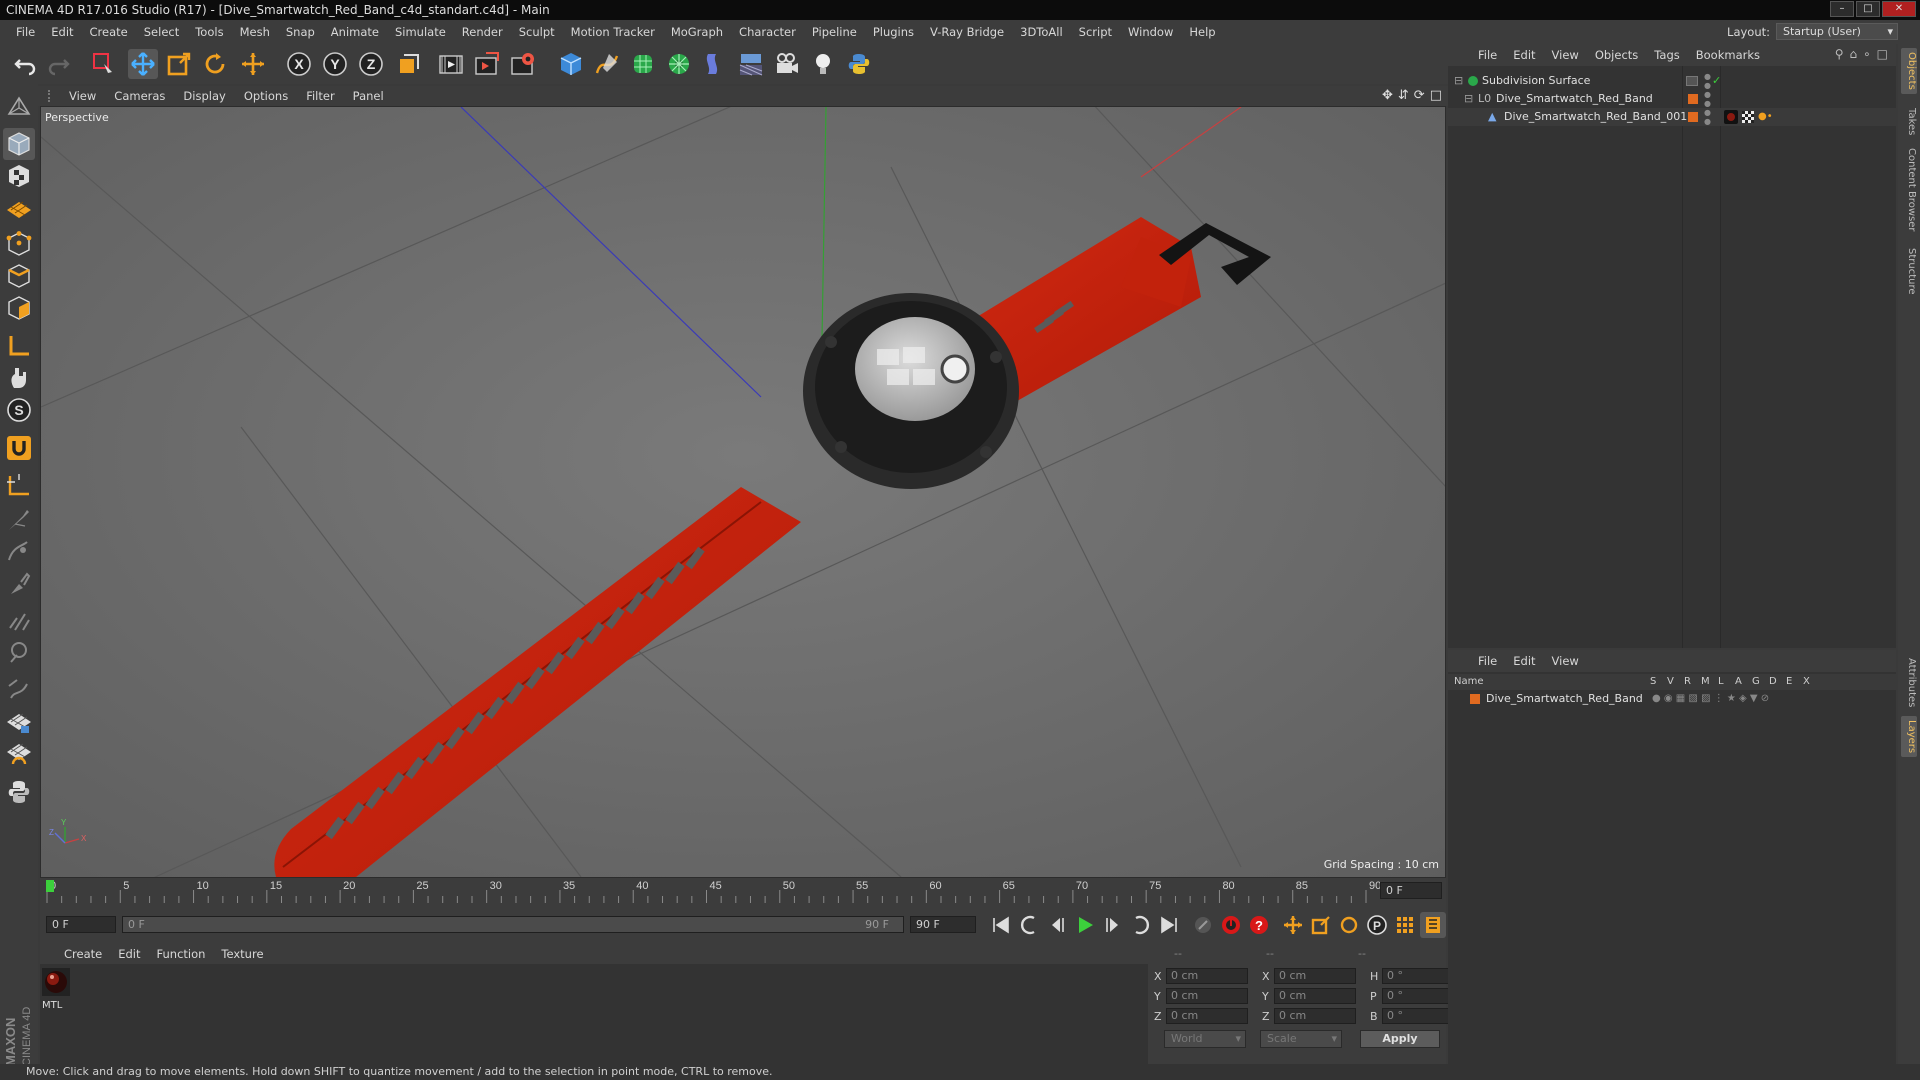 Image resolution: width=1920 pixels, height=1080 pixels. I want to click on autokey-icon, so click(1231, 925).